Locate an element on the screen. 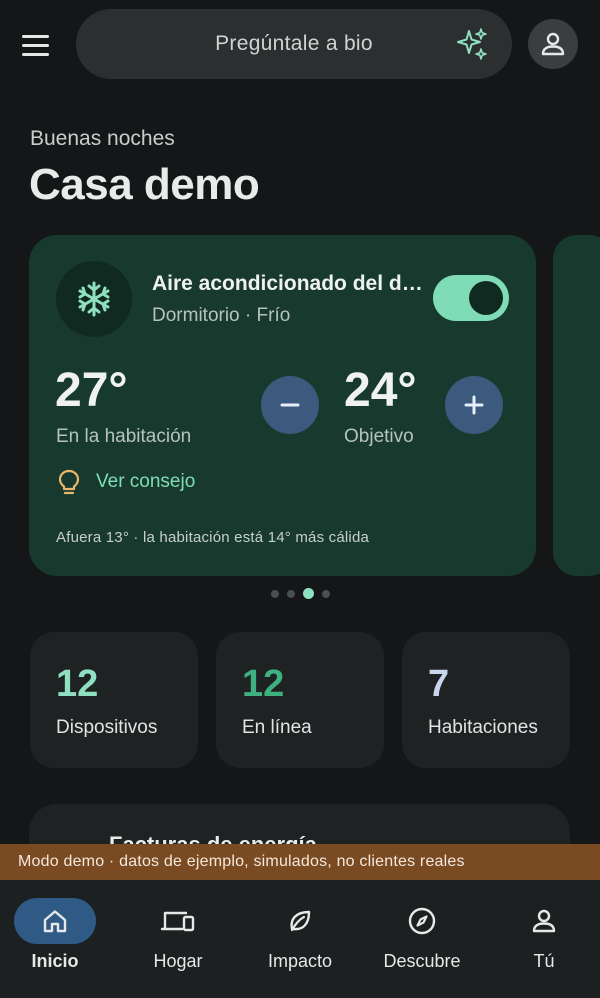  increase-temperature-button is located at coordinates (474, 405).